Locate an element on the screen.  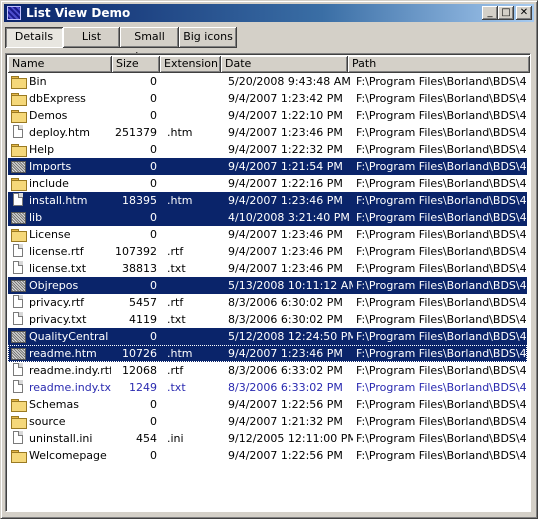
item-name: readme.indy.txt is located at coordinates (70, 387).